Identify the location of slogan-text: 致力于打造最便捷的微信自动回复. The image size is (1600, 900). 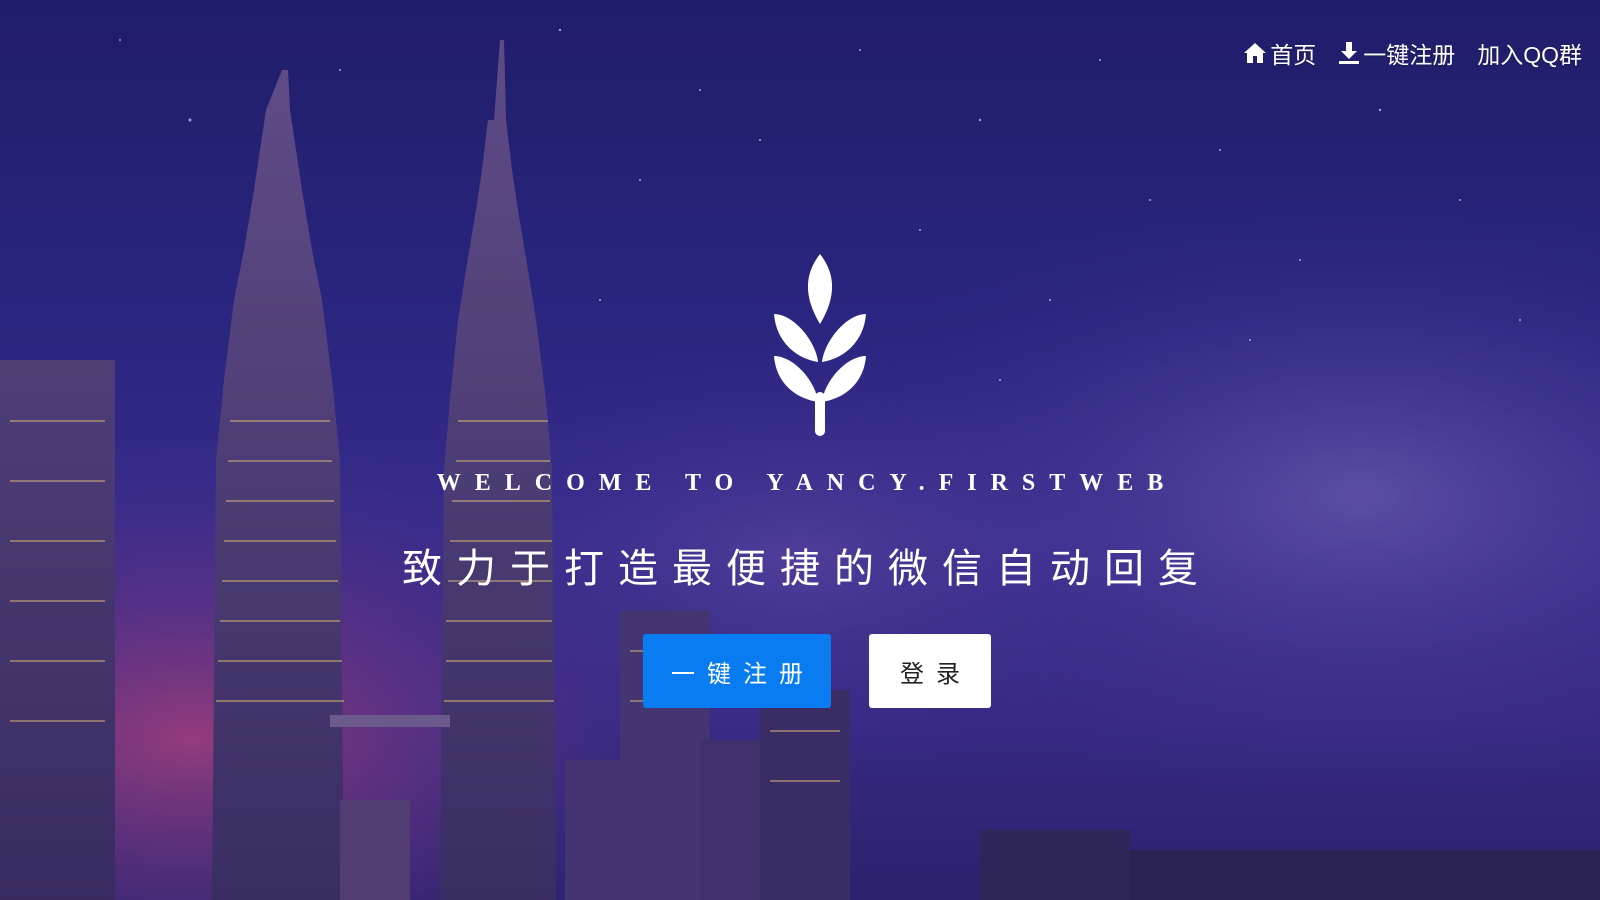
(807, 569).